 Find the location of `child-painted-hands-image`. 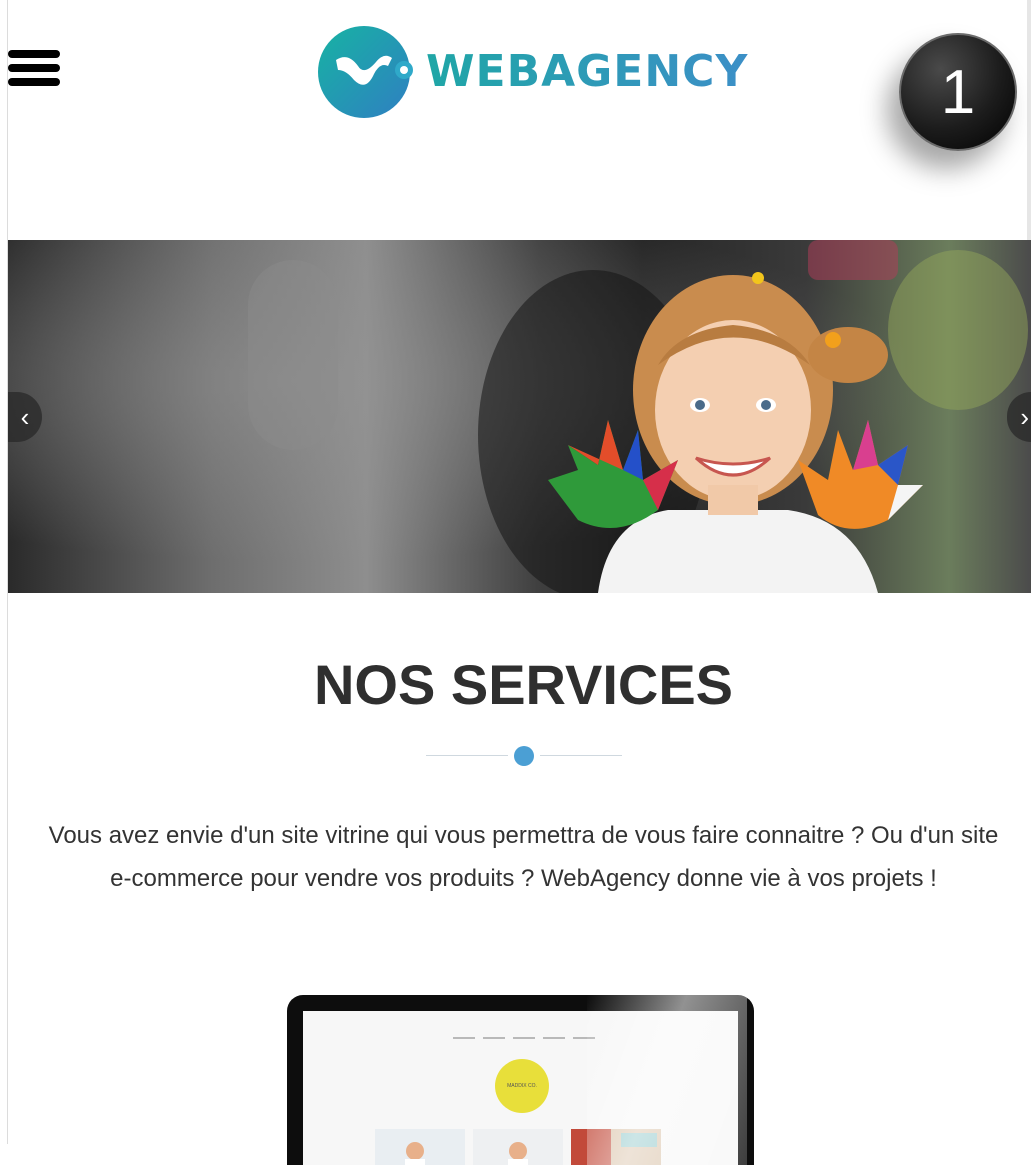

child-painted-hands-image is located at coordinates (735, 432).